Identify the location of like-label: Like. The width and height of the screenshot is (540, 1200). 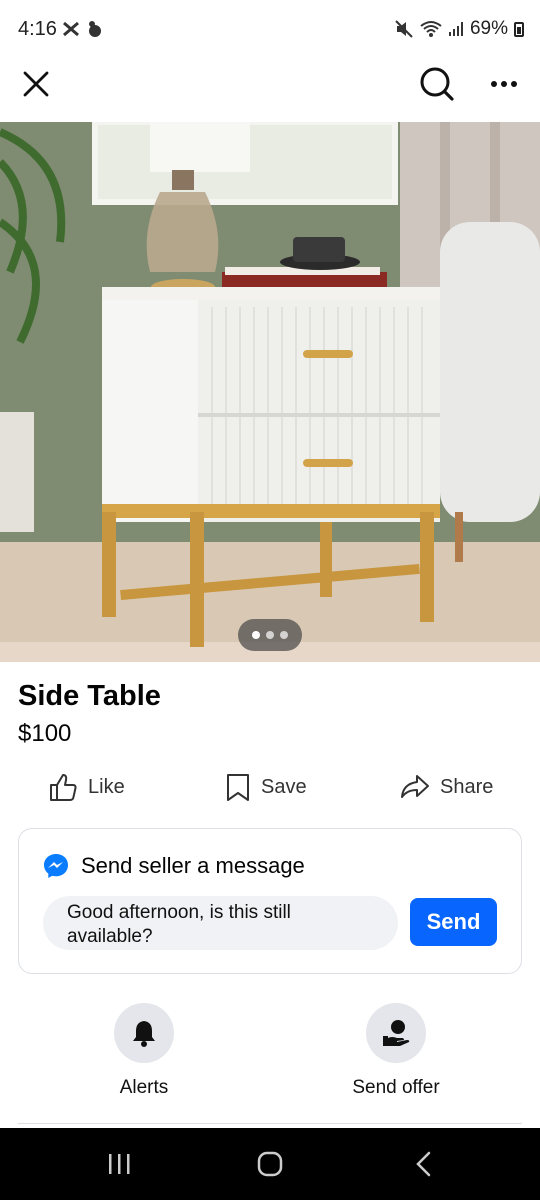
(106, 786).